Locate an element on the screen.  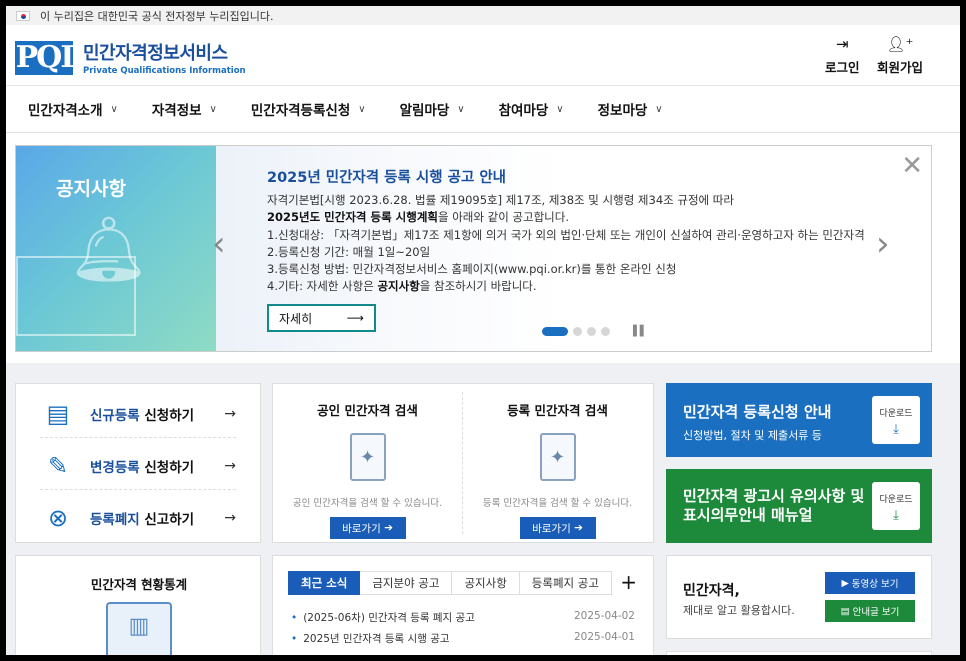
slide-indicator: ▌▌ is located at coordinates (594, 331).